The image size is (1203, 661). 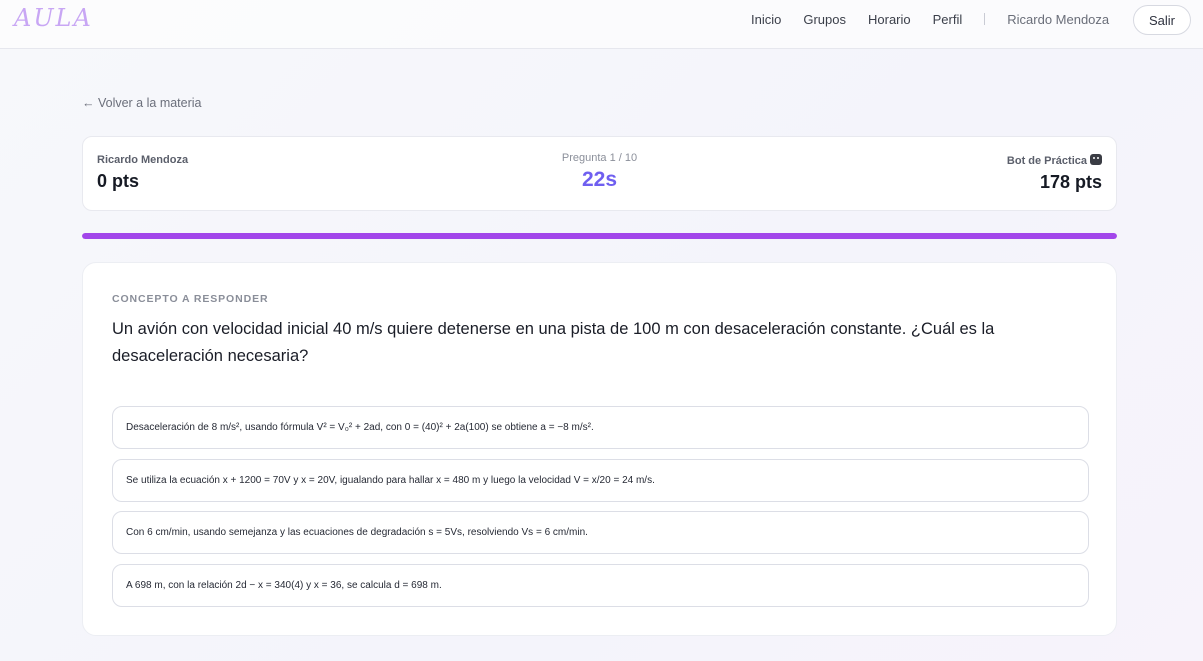 What do you see at coordinates (1162, 20) in the screenshot?
I see `logout-button: Salir` at bounding box center [1162, 20].